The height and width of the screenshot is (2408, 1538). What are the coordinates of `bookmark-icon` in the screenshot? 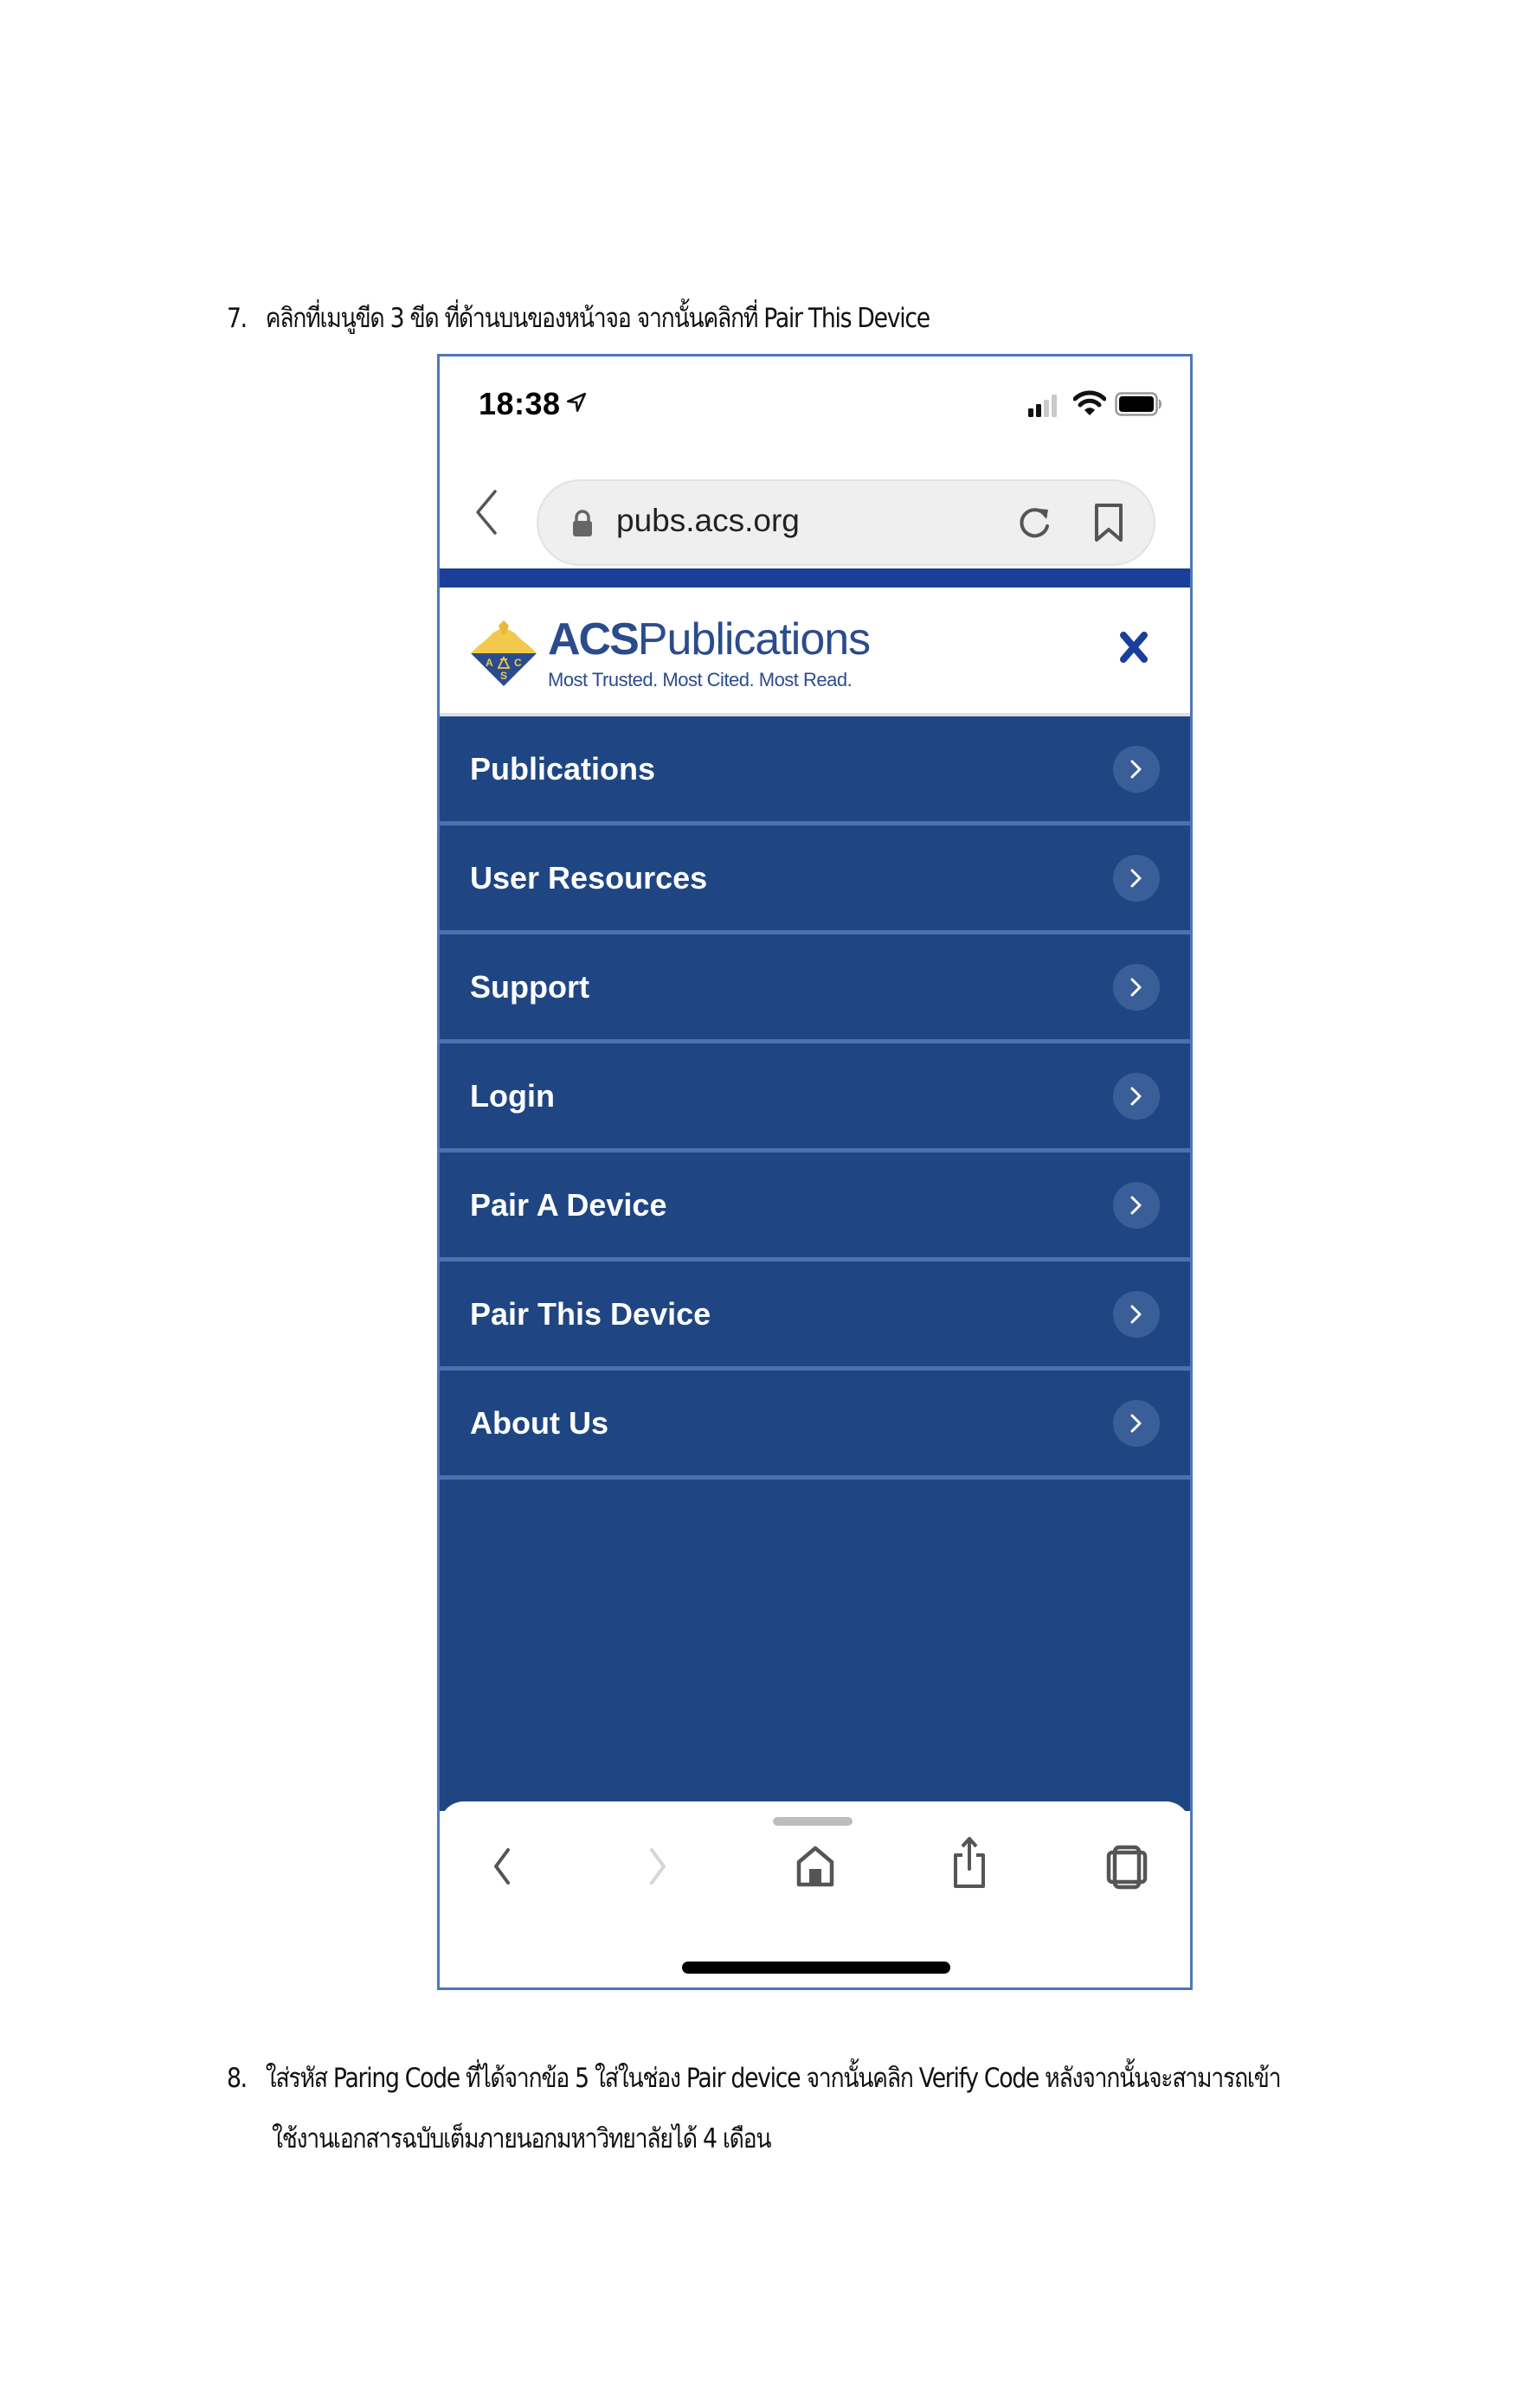 It's located at (1108, 523).